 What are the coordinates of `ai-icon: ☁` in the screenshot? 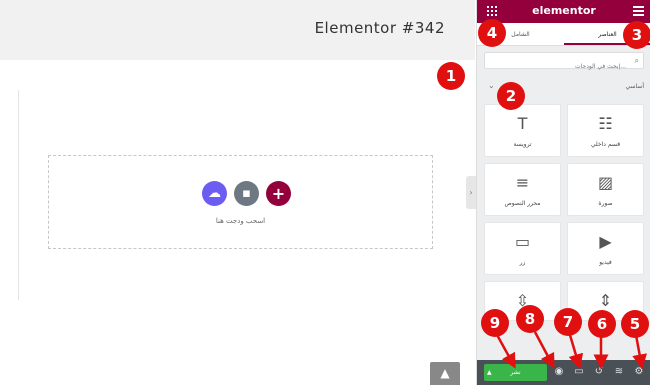 It's located at (214, 193).